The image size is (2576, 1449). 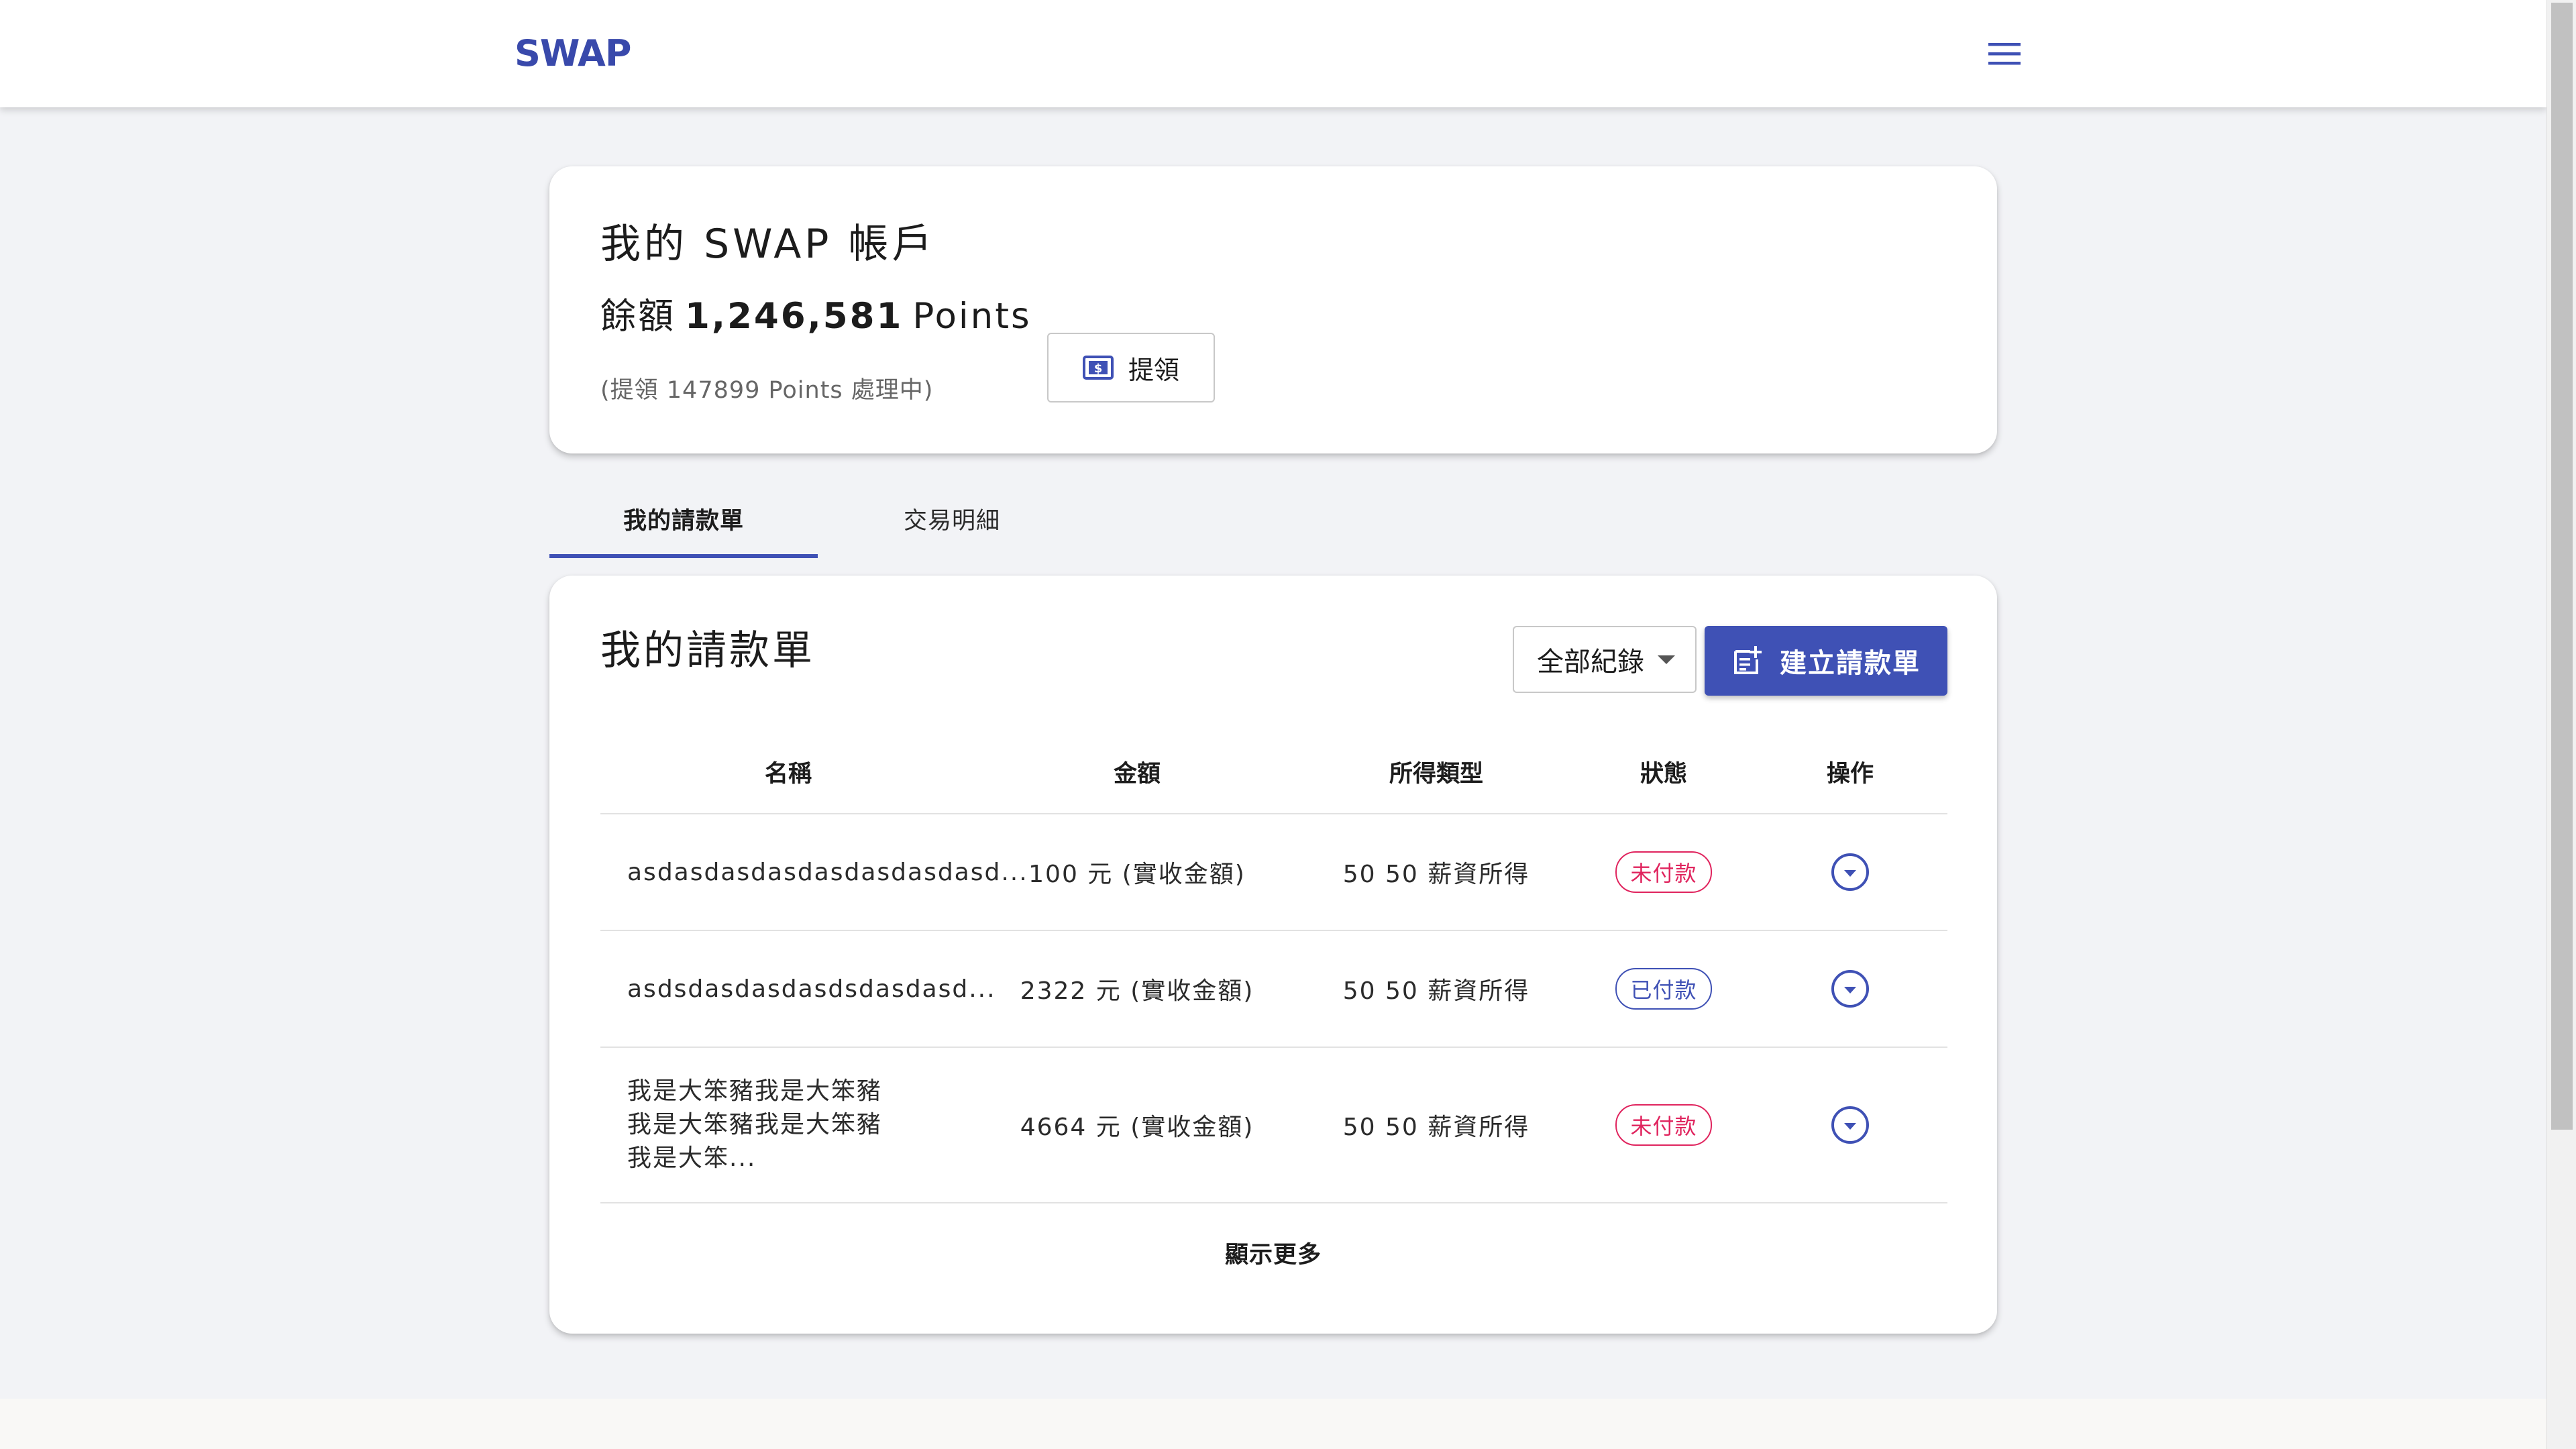 What do you see at coordinates (1273, 309) in the screenshot?
I see `account-card: 我的 SWAP 帳戶 餘額 1,246,581 Points $ 提領` at bounding box center [1273, 309].